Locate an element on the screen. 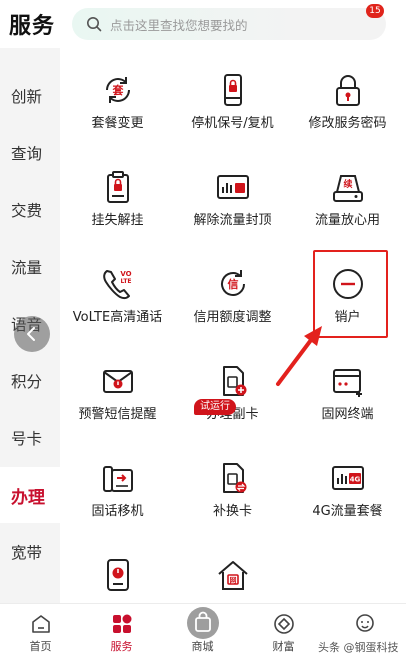 The width and height of the screenshot is (406, 658). sidebar-item-traffic: 流量 is located at coordinates (30, 267).